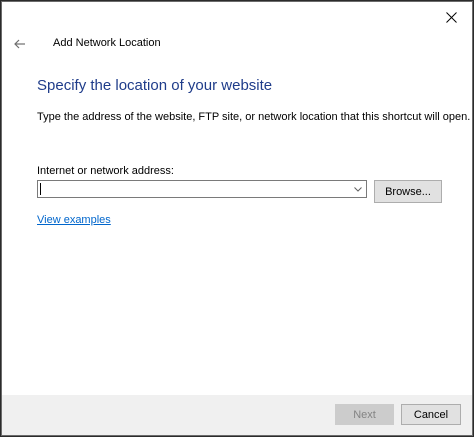  What do you see at coordinates (40, 189) in the screenshot?
I see `text-caret` at bounding box center [40, 189].